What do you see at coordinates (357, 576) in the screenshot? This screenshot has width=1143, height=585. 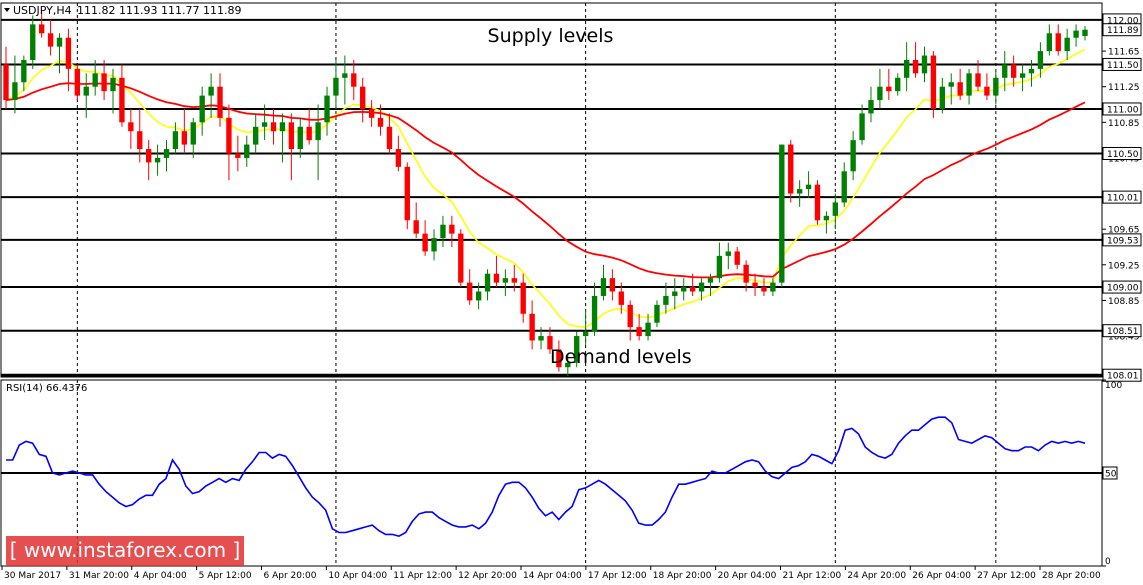 I see `time-tick-label: 10 Apr 04:00` at bounding box center [357, 576].